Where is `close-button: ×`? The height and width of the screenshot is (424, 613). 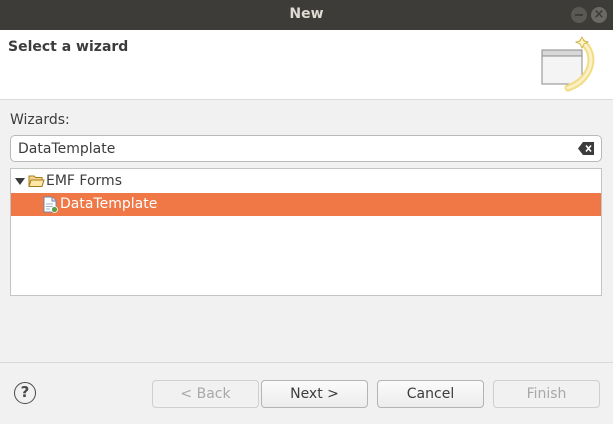 close-button: × is located at coordinates (599, 15).